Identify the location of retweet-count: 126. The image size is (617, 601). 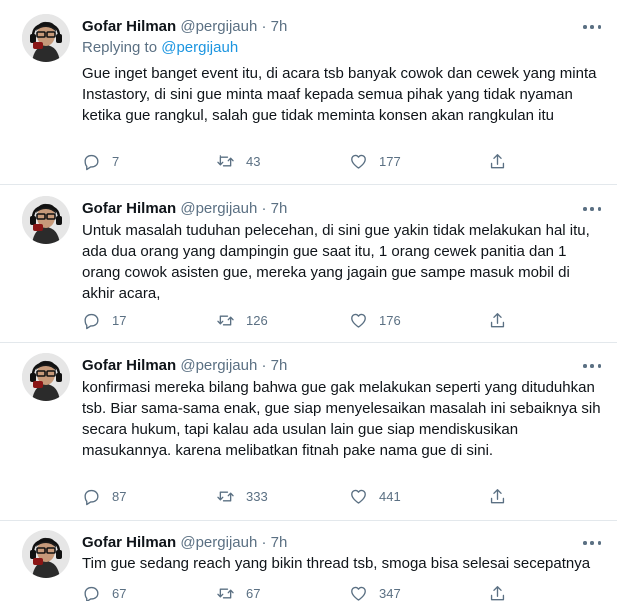
(257, 320).